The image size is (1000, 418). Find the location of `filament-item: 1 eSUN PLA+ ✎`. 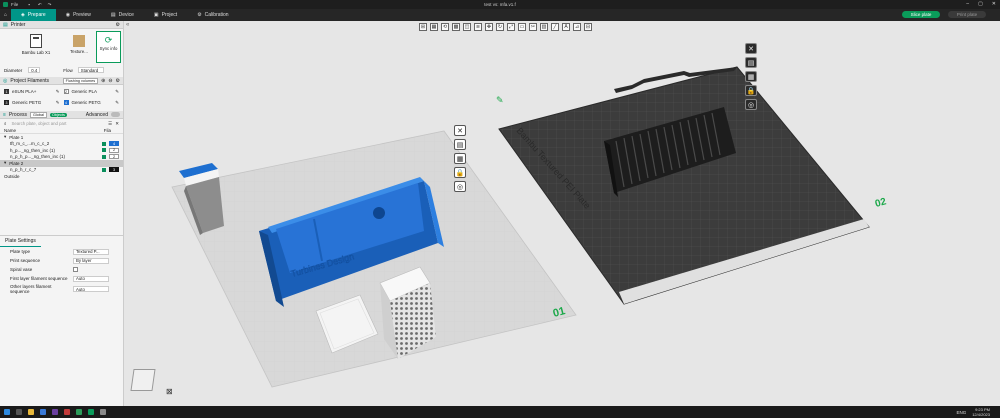

filament-item: 1 eSUN PLA+ ✎ is located at coordinates (32, 91).